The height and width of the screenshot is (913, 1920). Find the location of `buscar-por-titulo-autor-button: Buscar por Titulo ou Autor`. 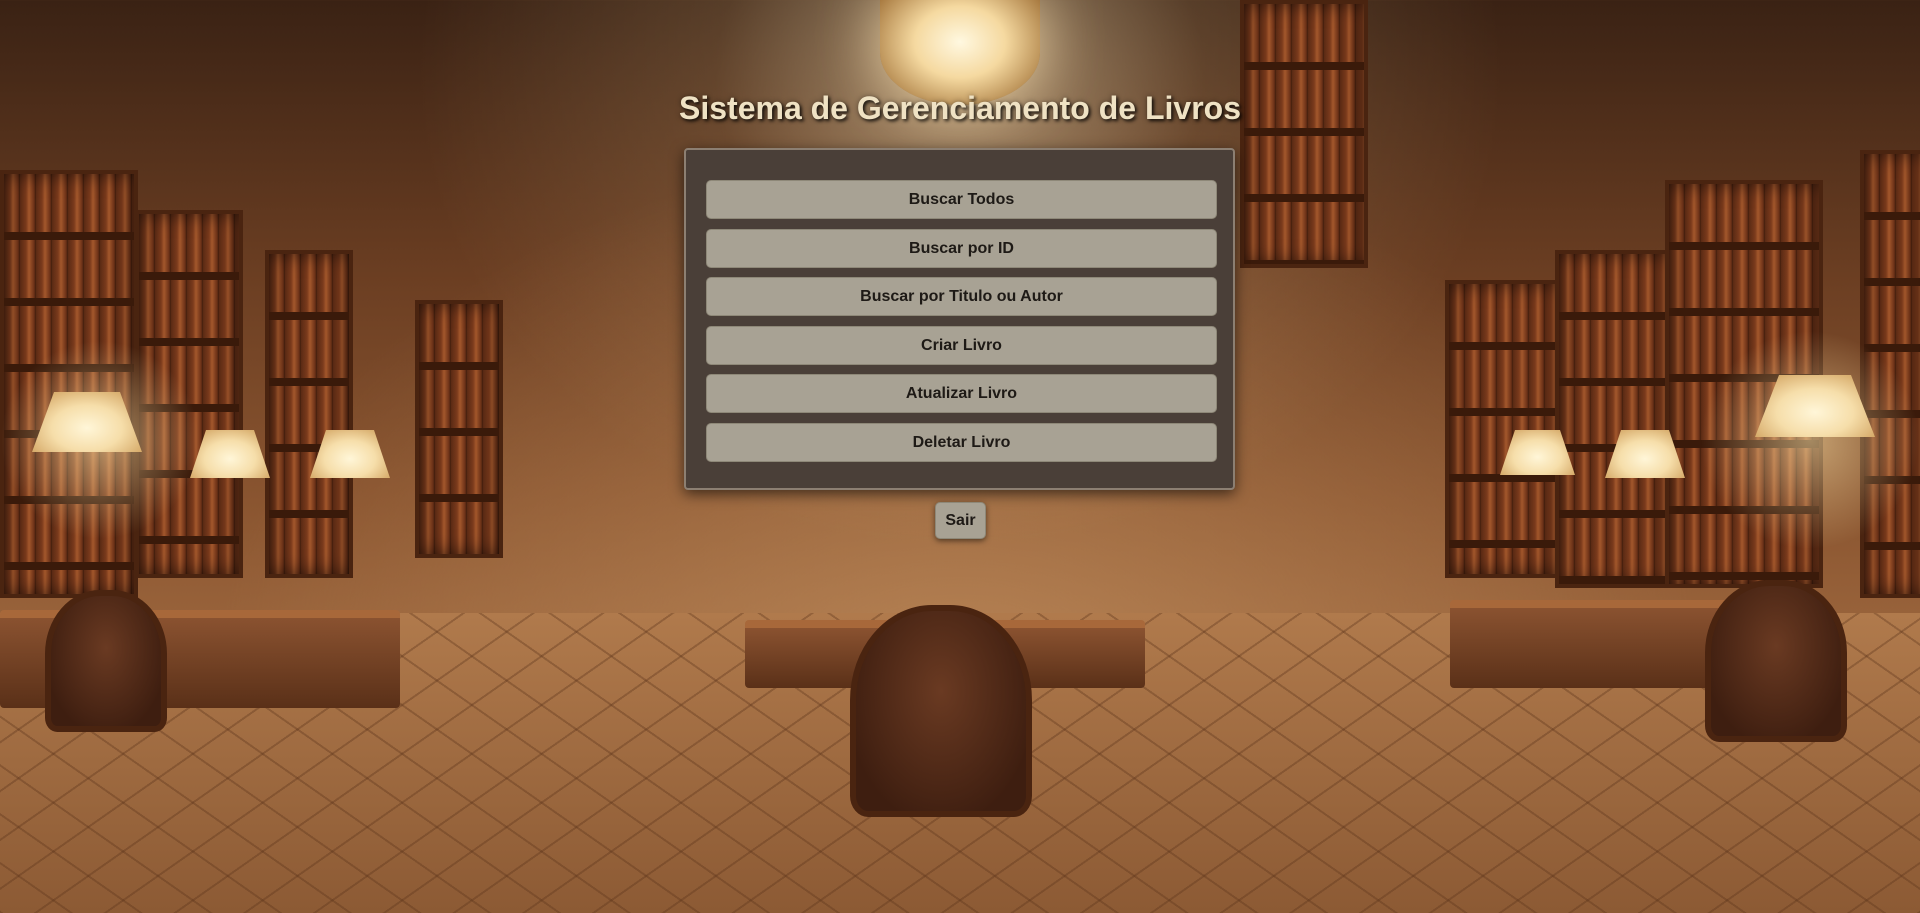

buscar-por-titulo-autor-button: Buscar por Titulo ou Autor is located at coordinates (961, 296).